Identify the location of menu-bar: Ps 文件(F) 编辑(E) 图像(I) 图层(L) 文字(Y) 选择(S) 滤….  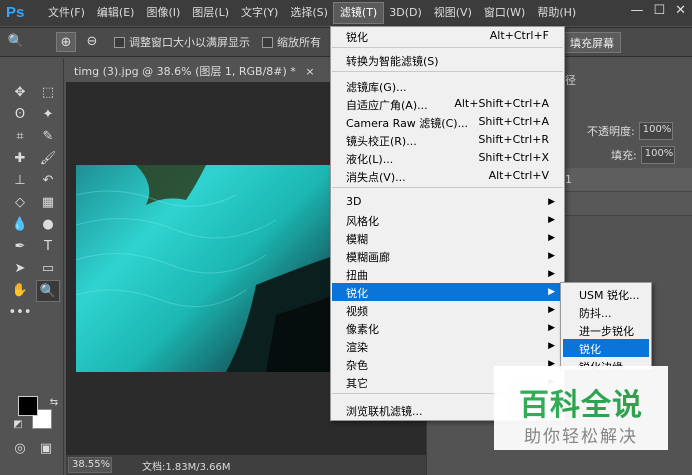
(346, 13).